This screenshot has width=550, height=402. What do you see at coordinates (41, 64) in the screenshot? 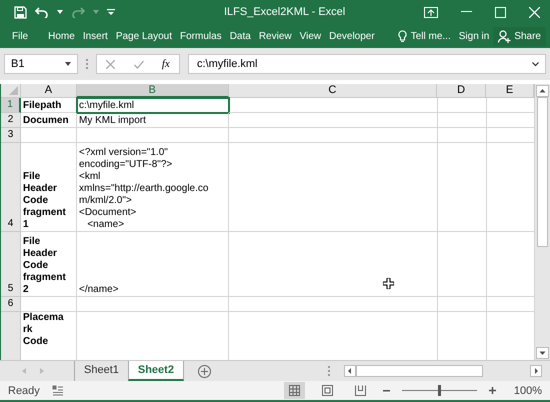
I see `name-box: B1` at bounding box center [41, 64].